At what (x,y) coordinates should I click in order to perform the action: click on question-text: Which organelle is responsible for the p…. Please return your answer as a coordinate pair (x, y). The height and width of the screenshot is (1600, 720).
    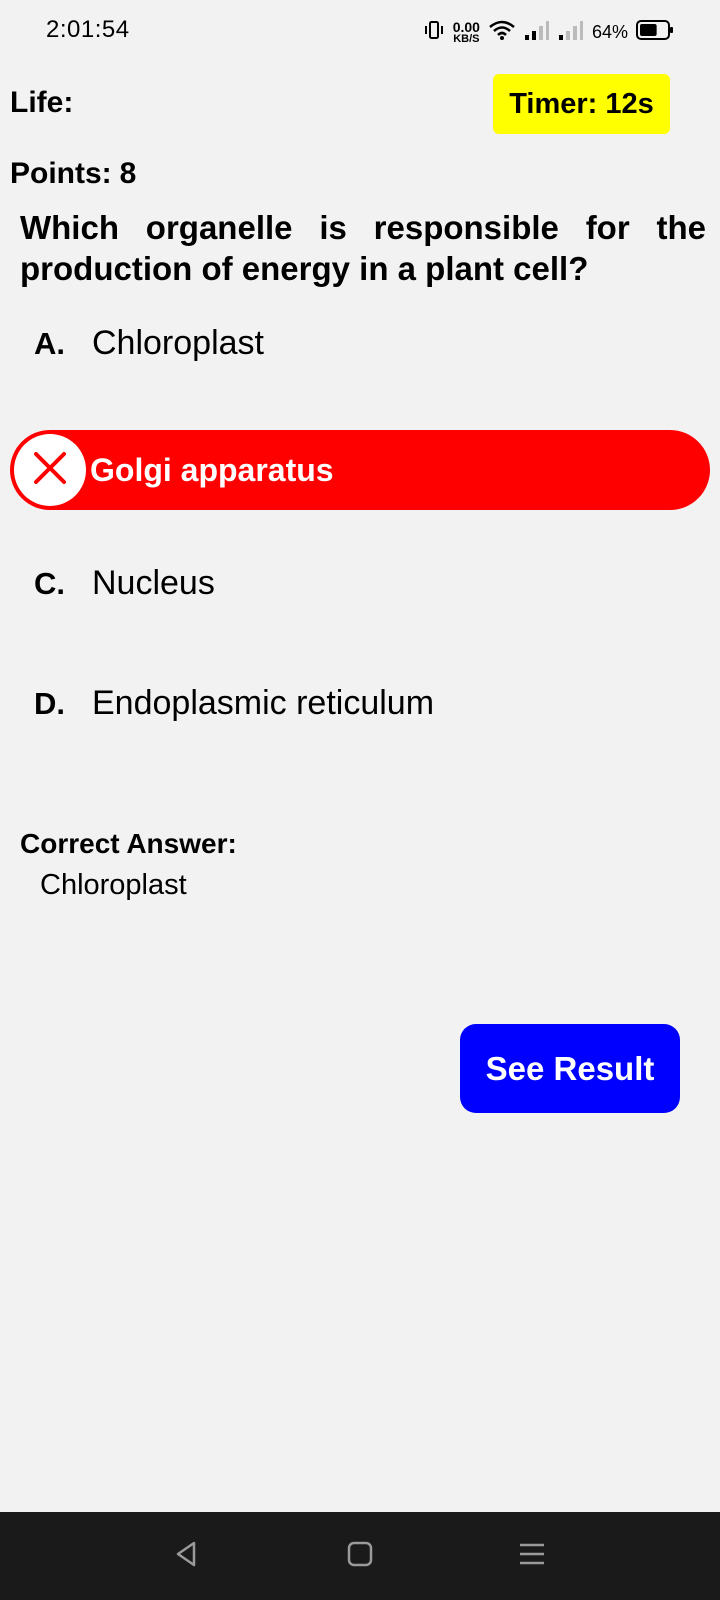
    Looking at the image, I should click on (363, 248).